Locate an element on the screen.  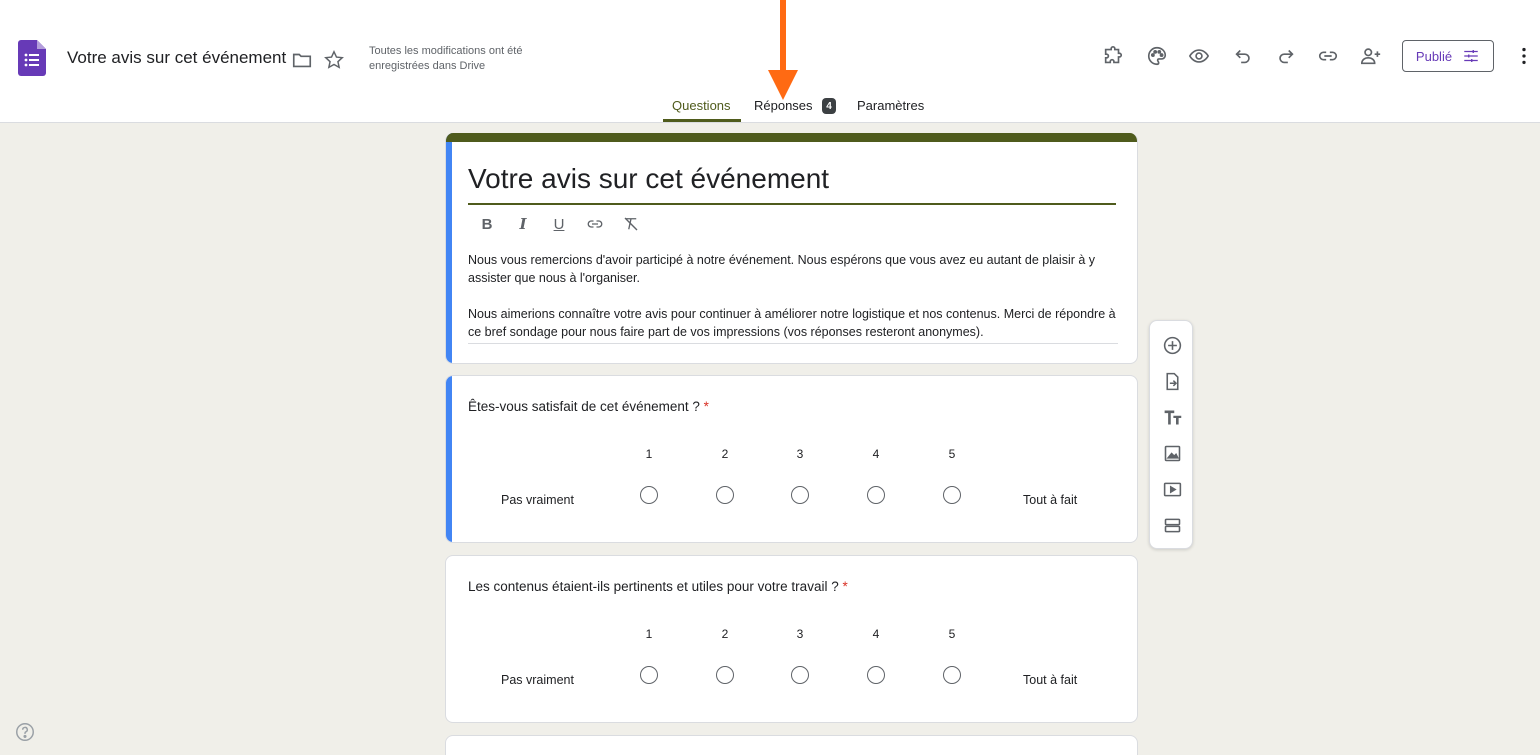
question-text: Êtes-vous satisfait de cet événement ? is located at coordinates (584, 406).